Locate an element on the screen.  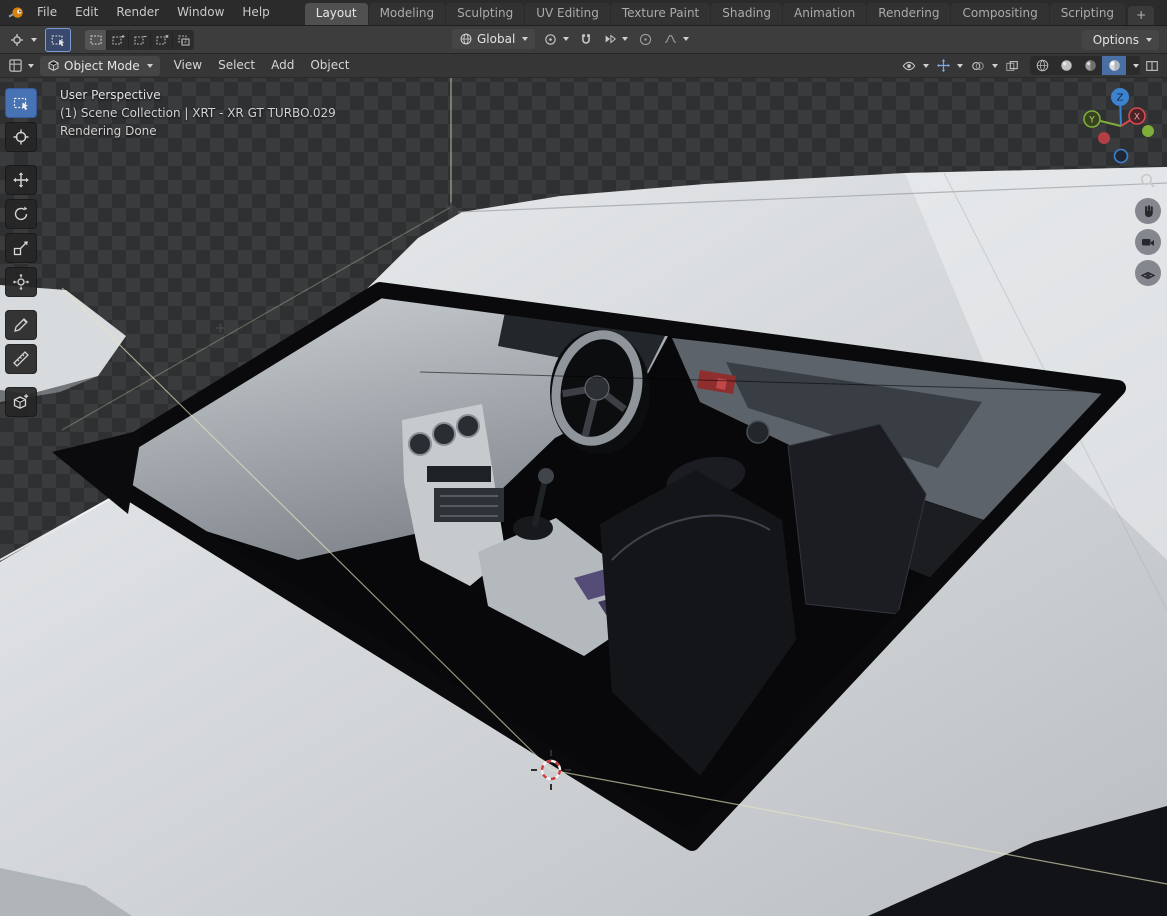
tool-measure is located at coordinates (21, 359).